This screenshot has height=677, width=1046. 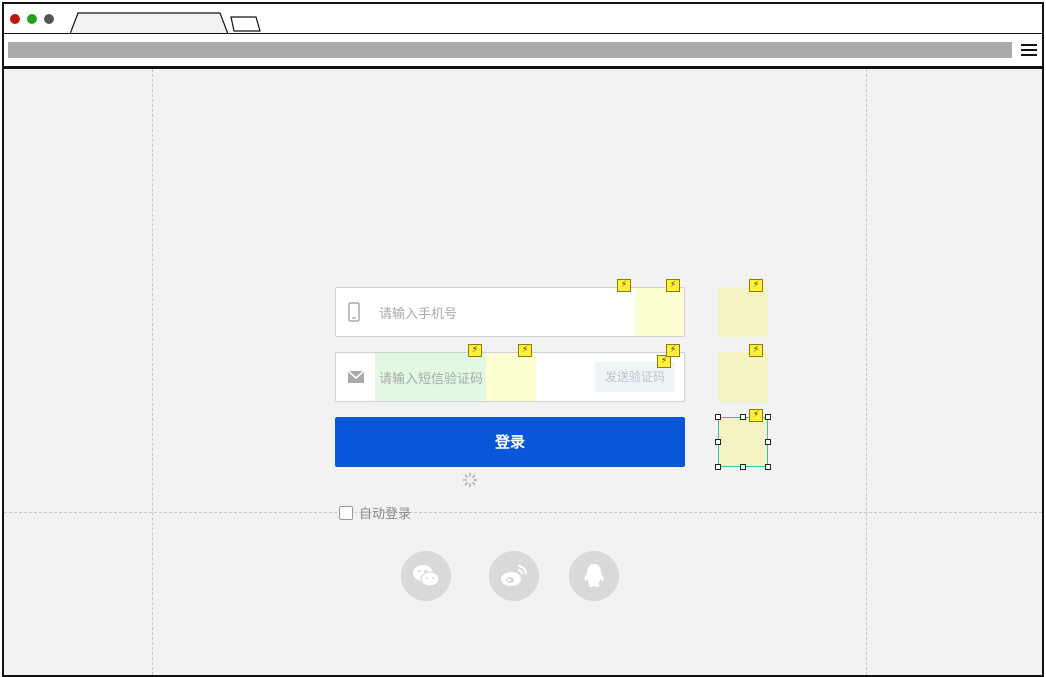 I want to click on qq-icon, so click(x=594, y=575).